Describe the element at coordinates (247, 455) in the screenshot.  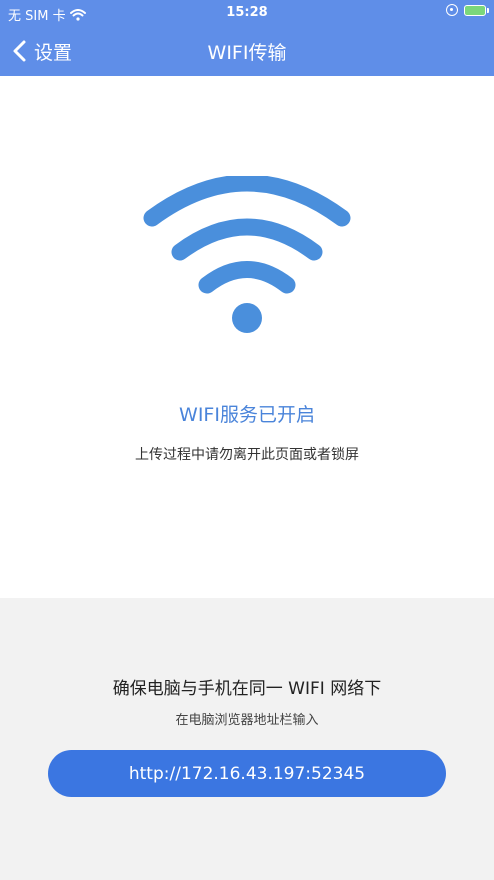
I see `warning-text: 上传过程中请勿离开此页面或者锁屏` at that location.